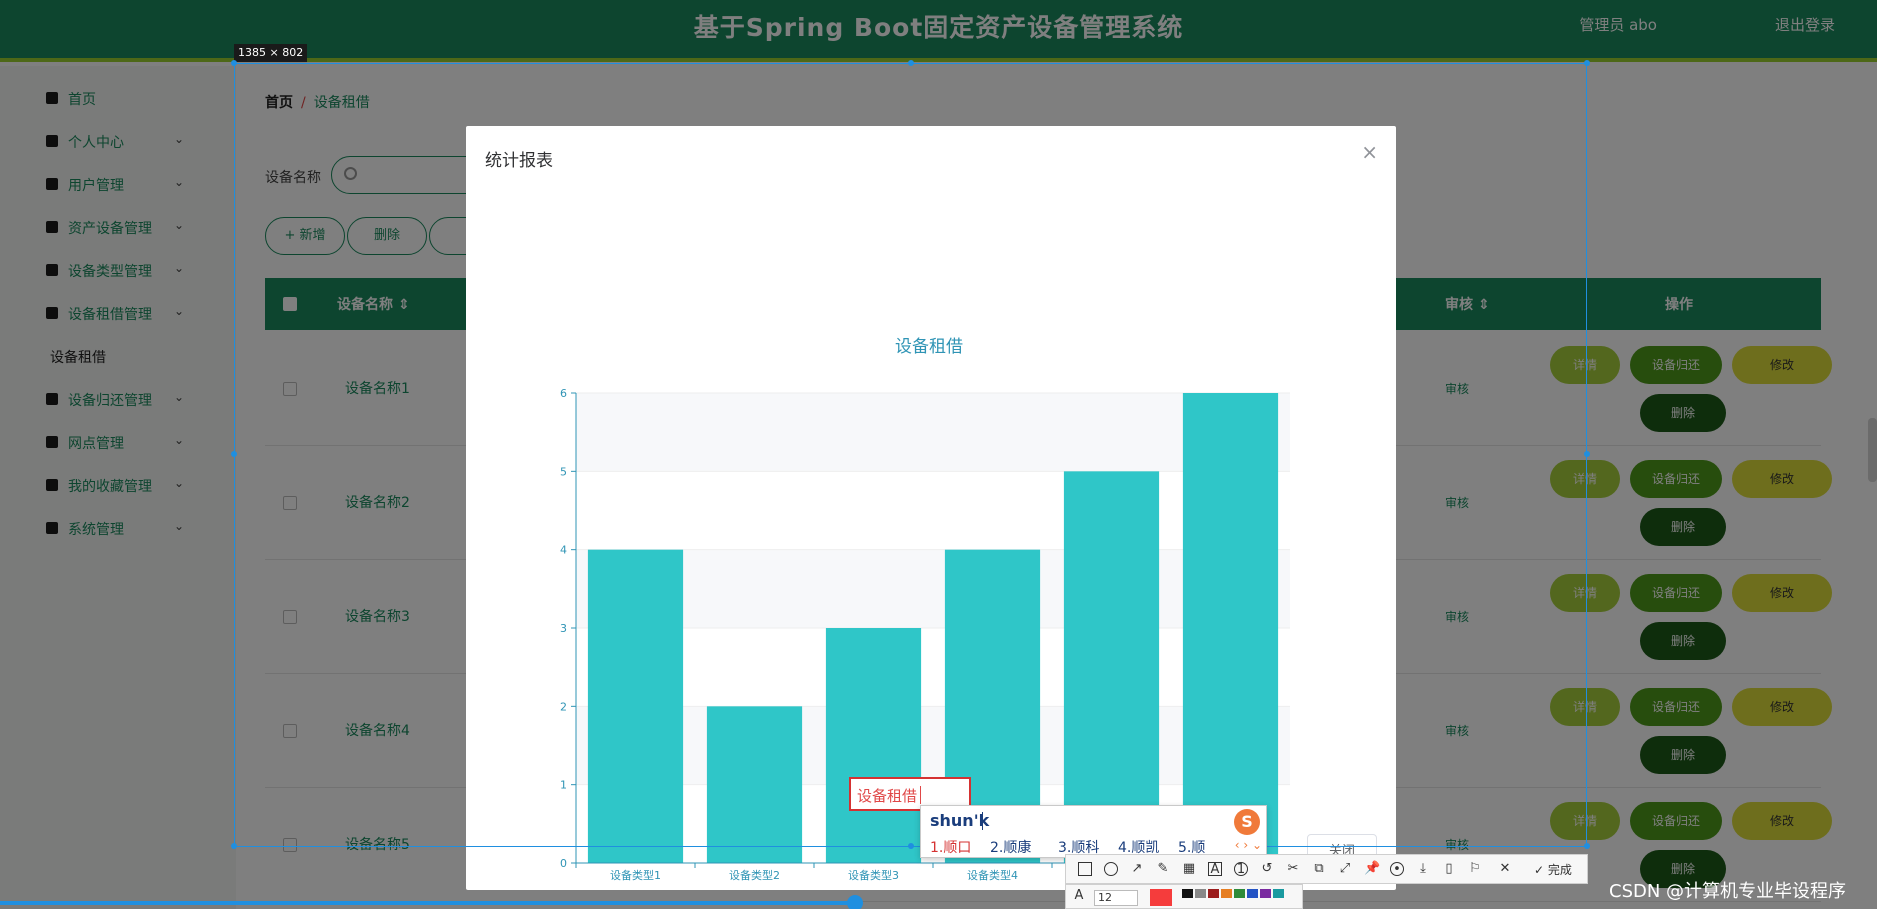  I want to click on progress-track, so click(428, 903).